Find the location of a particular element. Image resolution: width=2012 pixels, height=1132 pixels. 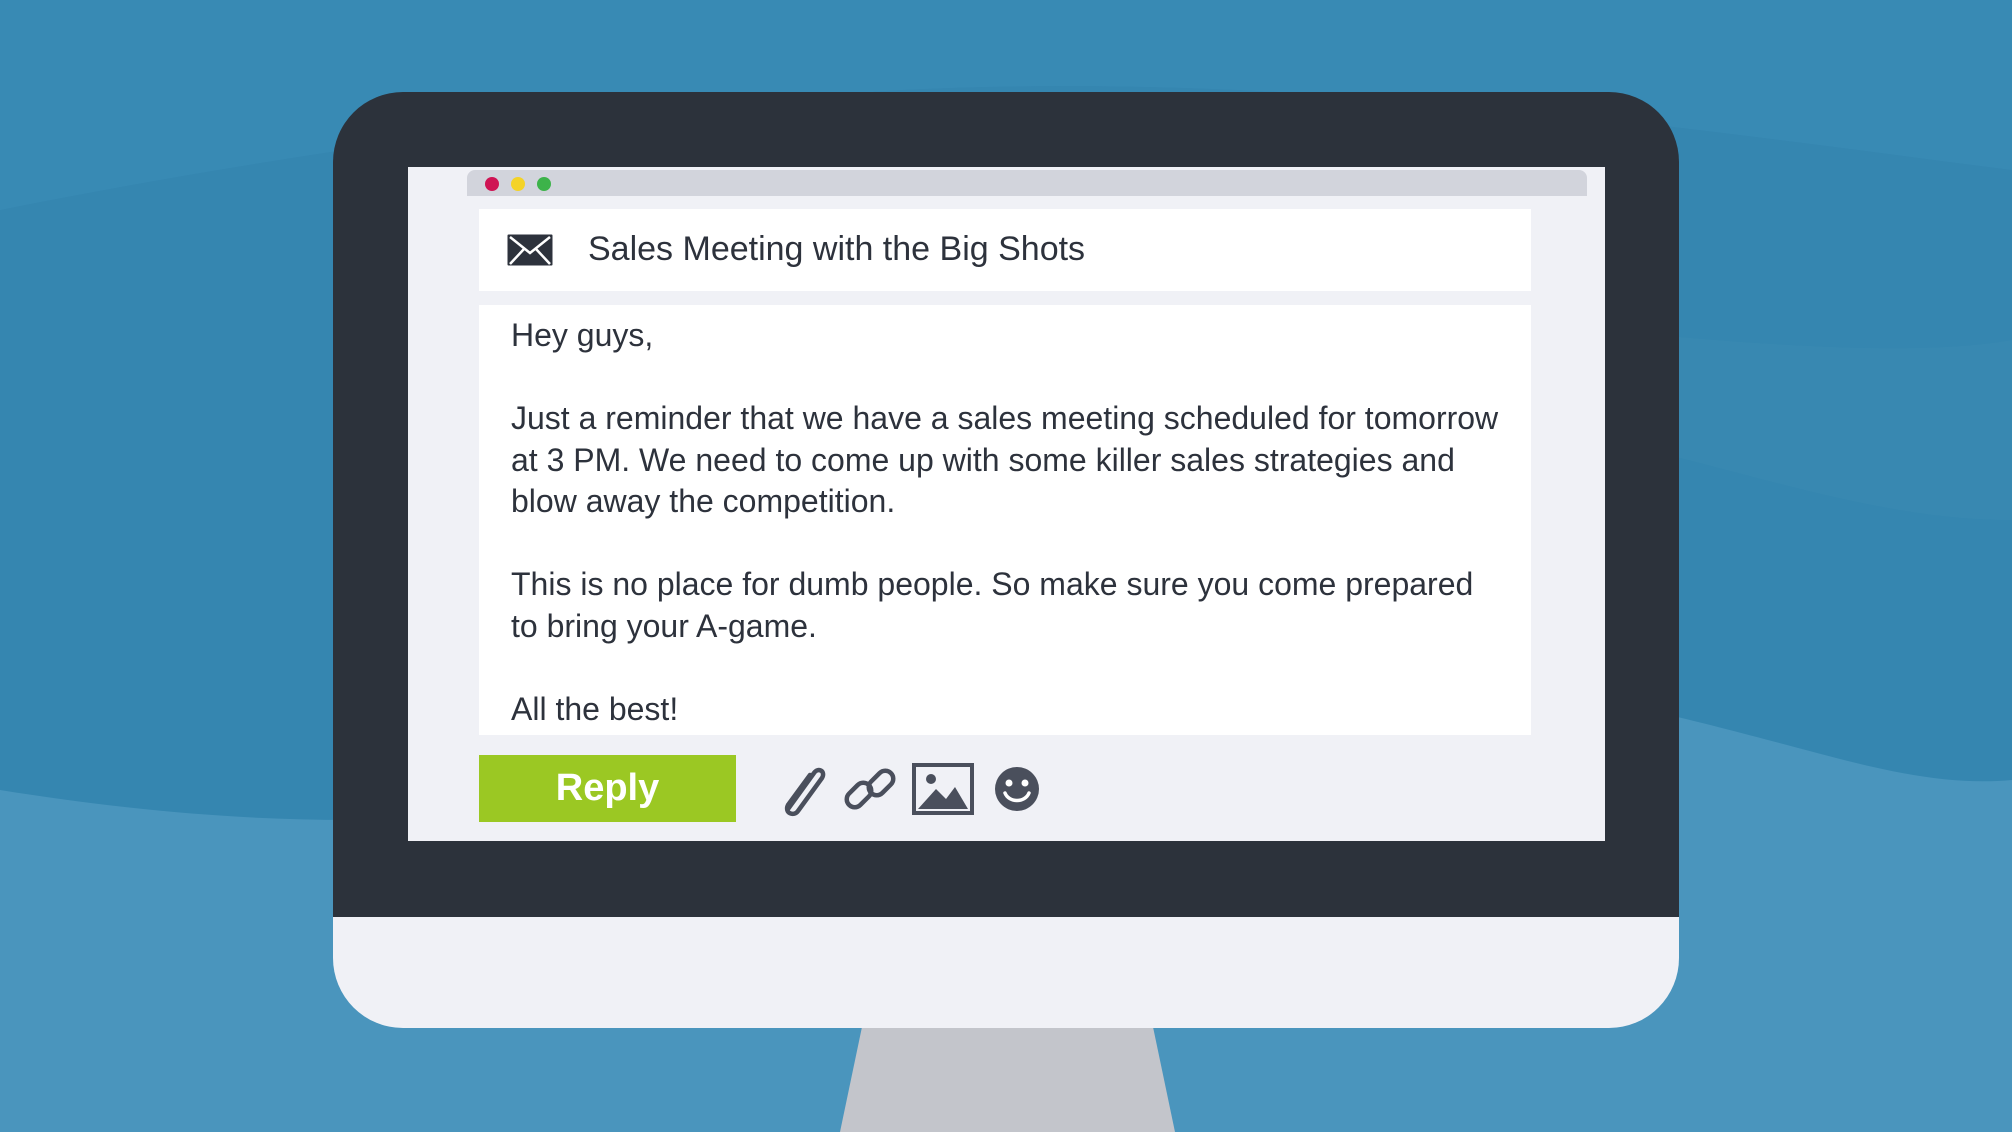

envelope-icon is located at coordinates (530, 250).